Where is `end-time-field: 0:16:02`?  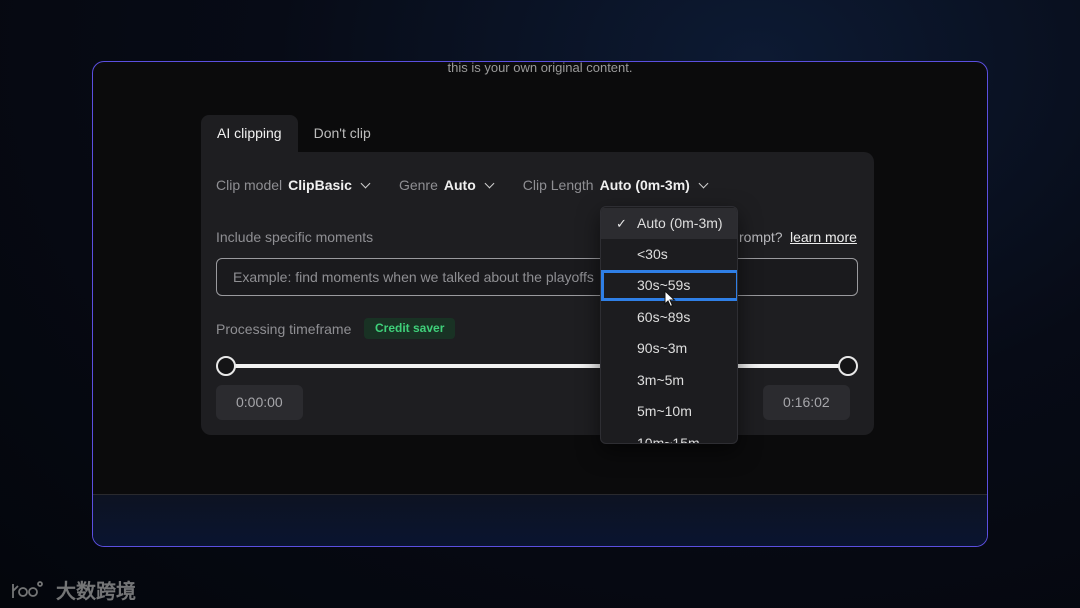
end-time-field: 0:16:02 is located at coordinates (806, 402).